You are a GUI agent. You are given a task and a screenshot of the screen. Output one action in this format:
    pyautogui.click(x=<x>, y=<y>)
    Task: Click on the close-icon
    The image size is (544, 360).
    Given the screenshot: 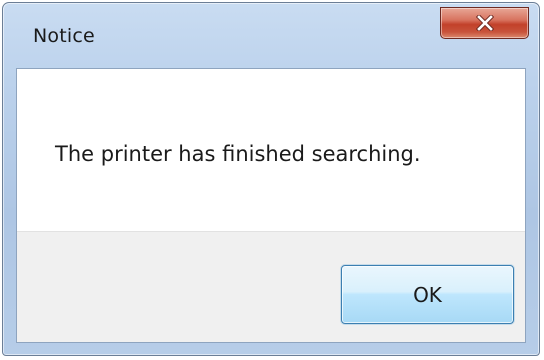 What is the action you would take?
    pyautogui.click(x=484, y=23)
    